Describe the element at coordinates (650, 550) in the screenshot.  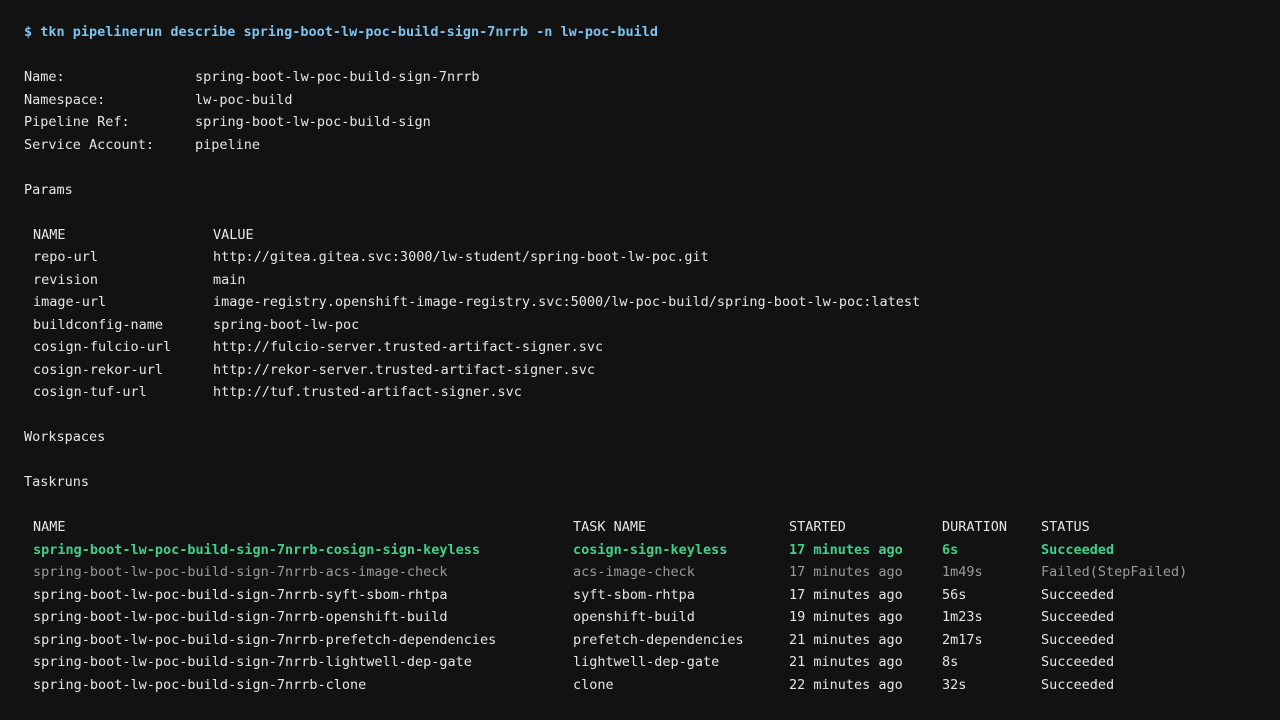
I see `taskrun-task-name: cosign-sign-keyless` at that location.